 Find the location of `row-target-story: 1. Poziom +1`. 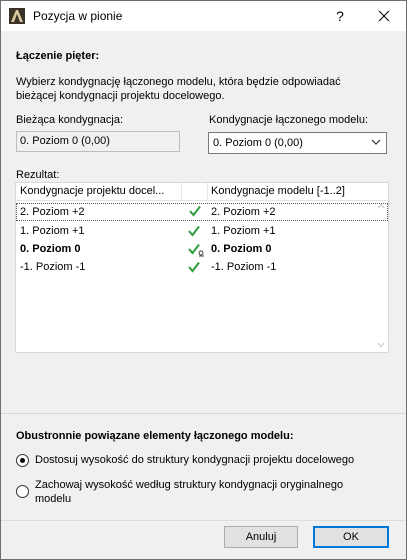

row-target-story: 1. Poziom +1 is located at coordinates (52, 231).